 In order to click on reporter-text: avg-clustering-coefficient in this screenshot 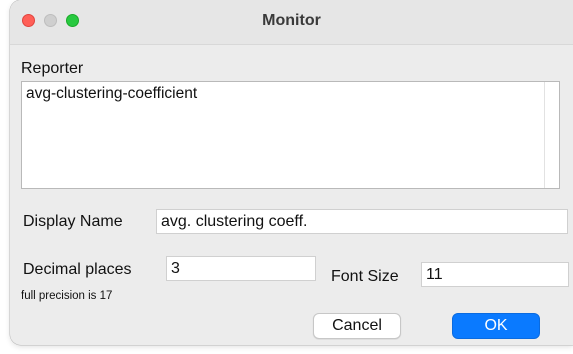, I will do `click(112, 93)`.